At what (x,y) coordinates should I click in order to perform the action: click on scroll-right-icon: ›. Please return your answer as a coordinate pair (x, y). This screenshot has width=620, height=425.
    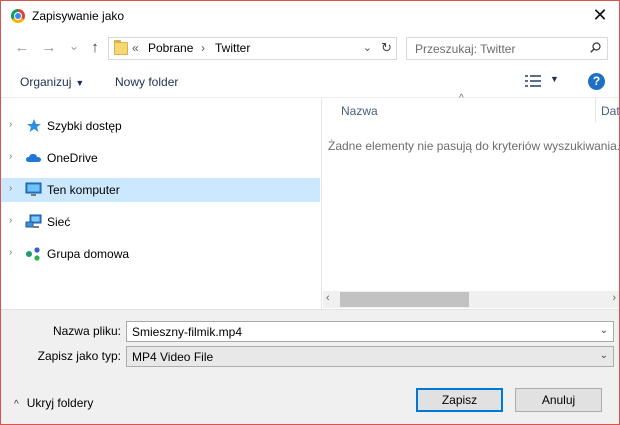
    Looking at the image, I should click on (614, 298).